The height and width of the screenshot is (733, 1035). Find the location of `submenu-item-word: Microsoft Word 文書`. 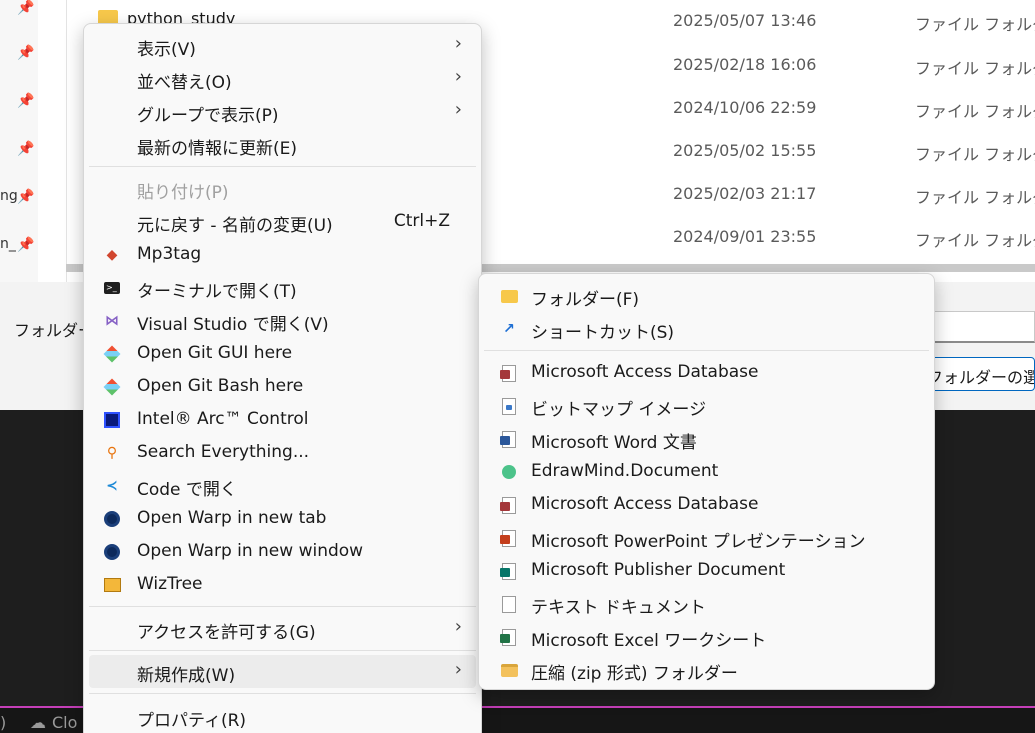

submenu-item-word: Microsoft Word 文書 is located at coordinates (706, 438).